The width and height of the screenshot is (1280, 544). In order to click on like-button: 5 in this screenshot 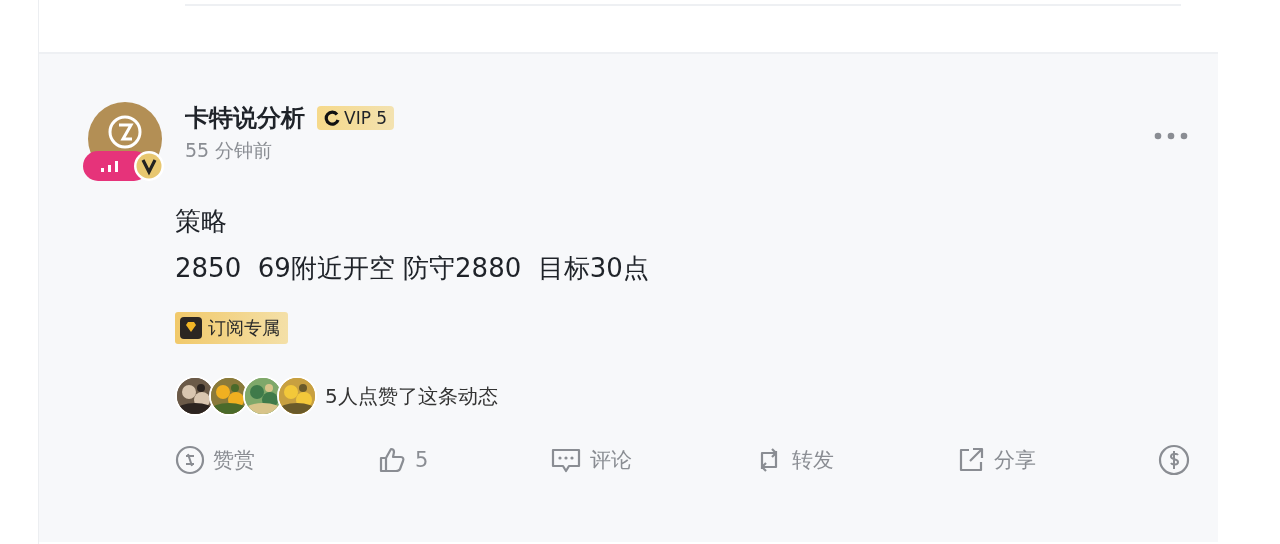, I will do `click(402, 460)`.